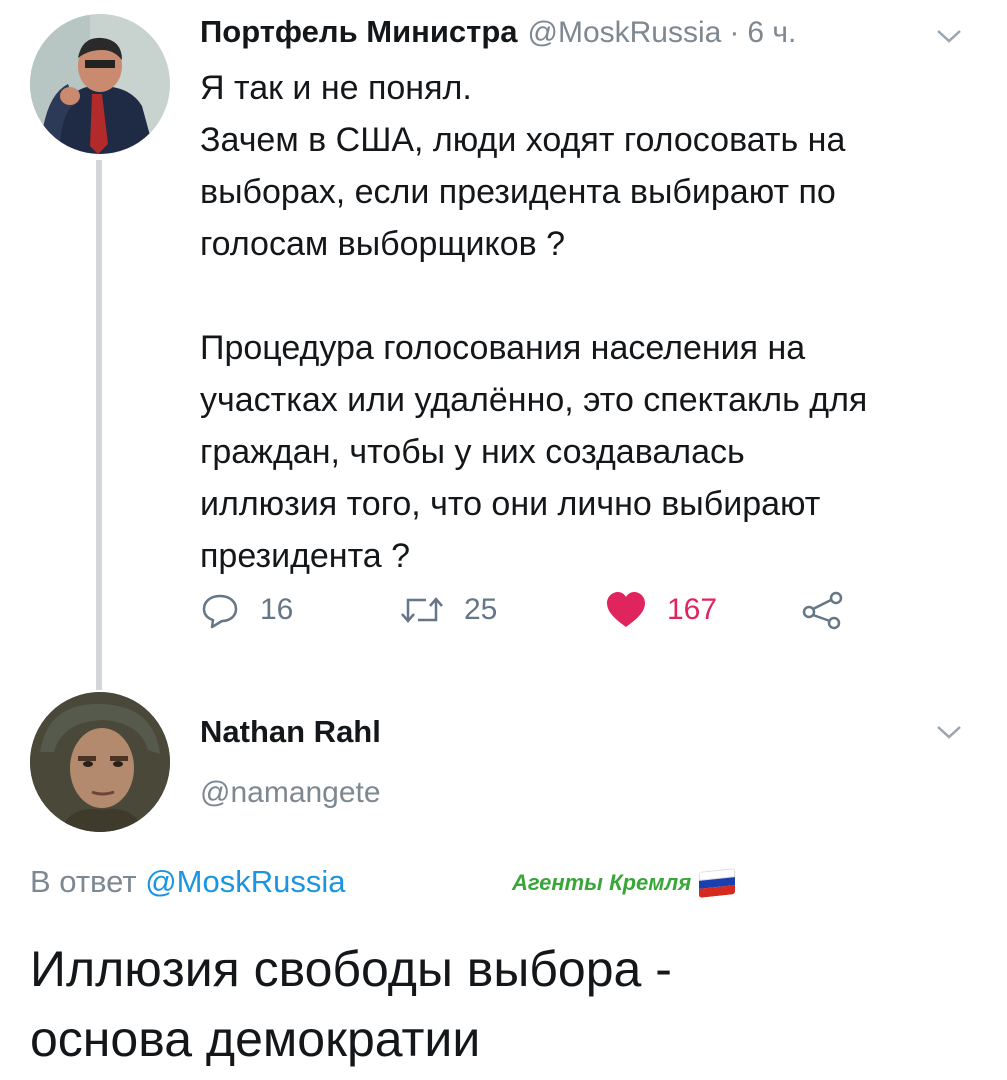 The image size is (1007, 1080). What do you see at coordinates (336, 88) in the screenshot?
I see `tweet-text-line: Я так и не понял.` at bounding box center [336, 88].